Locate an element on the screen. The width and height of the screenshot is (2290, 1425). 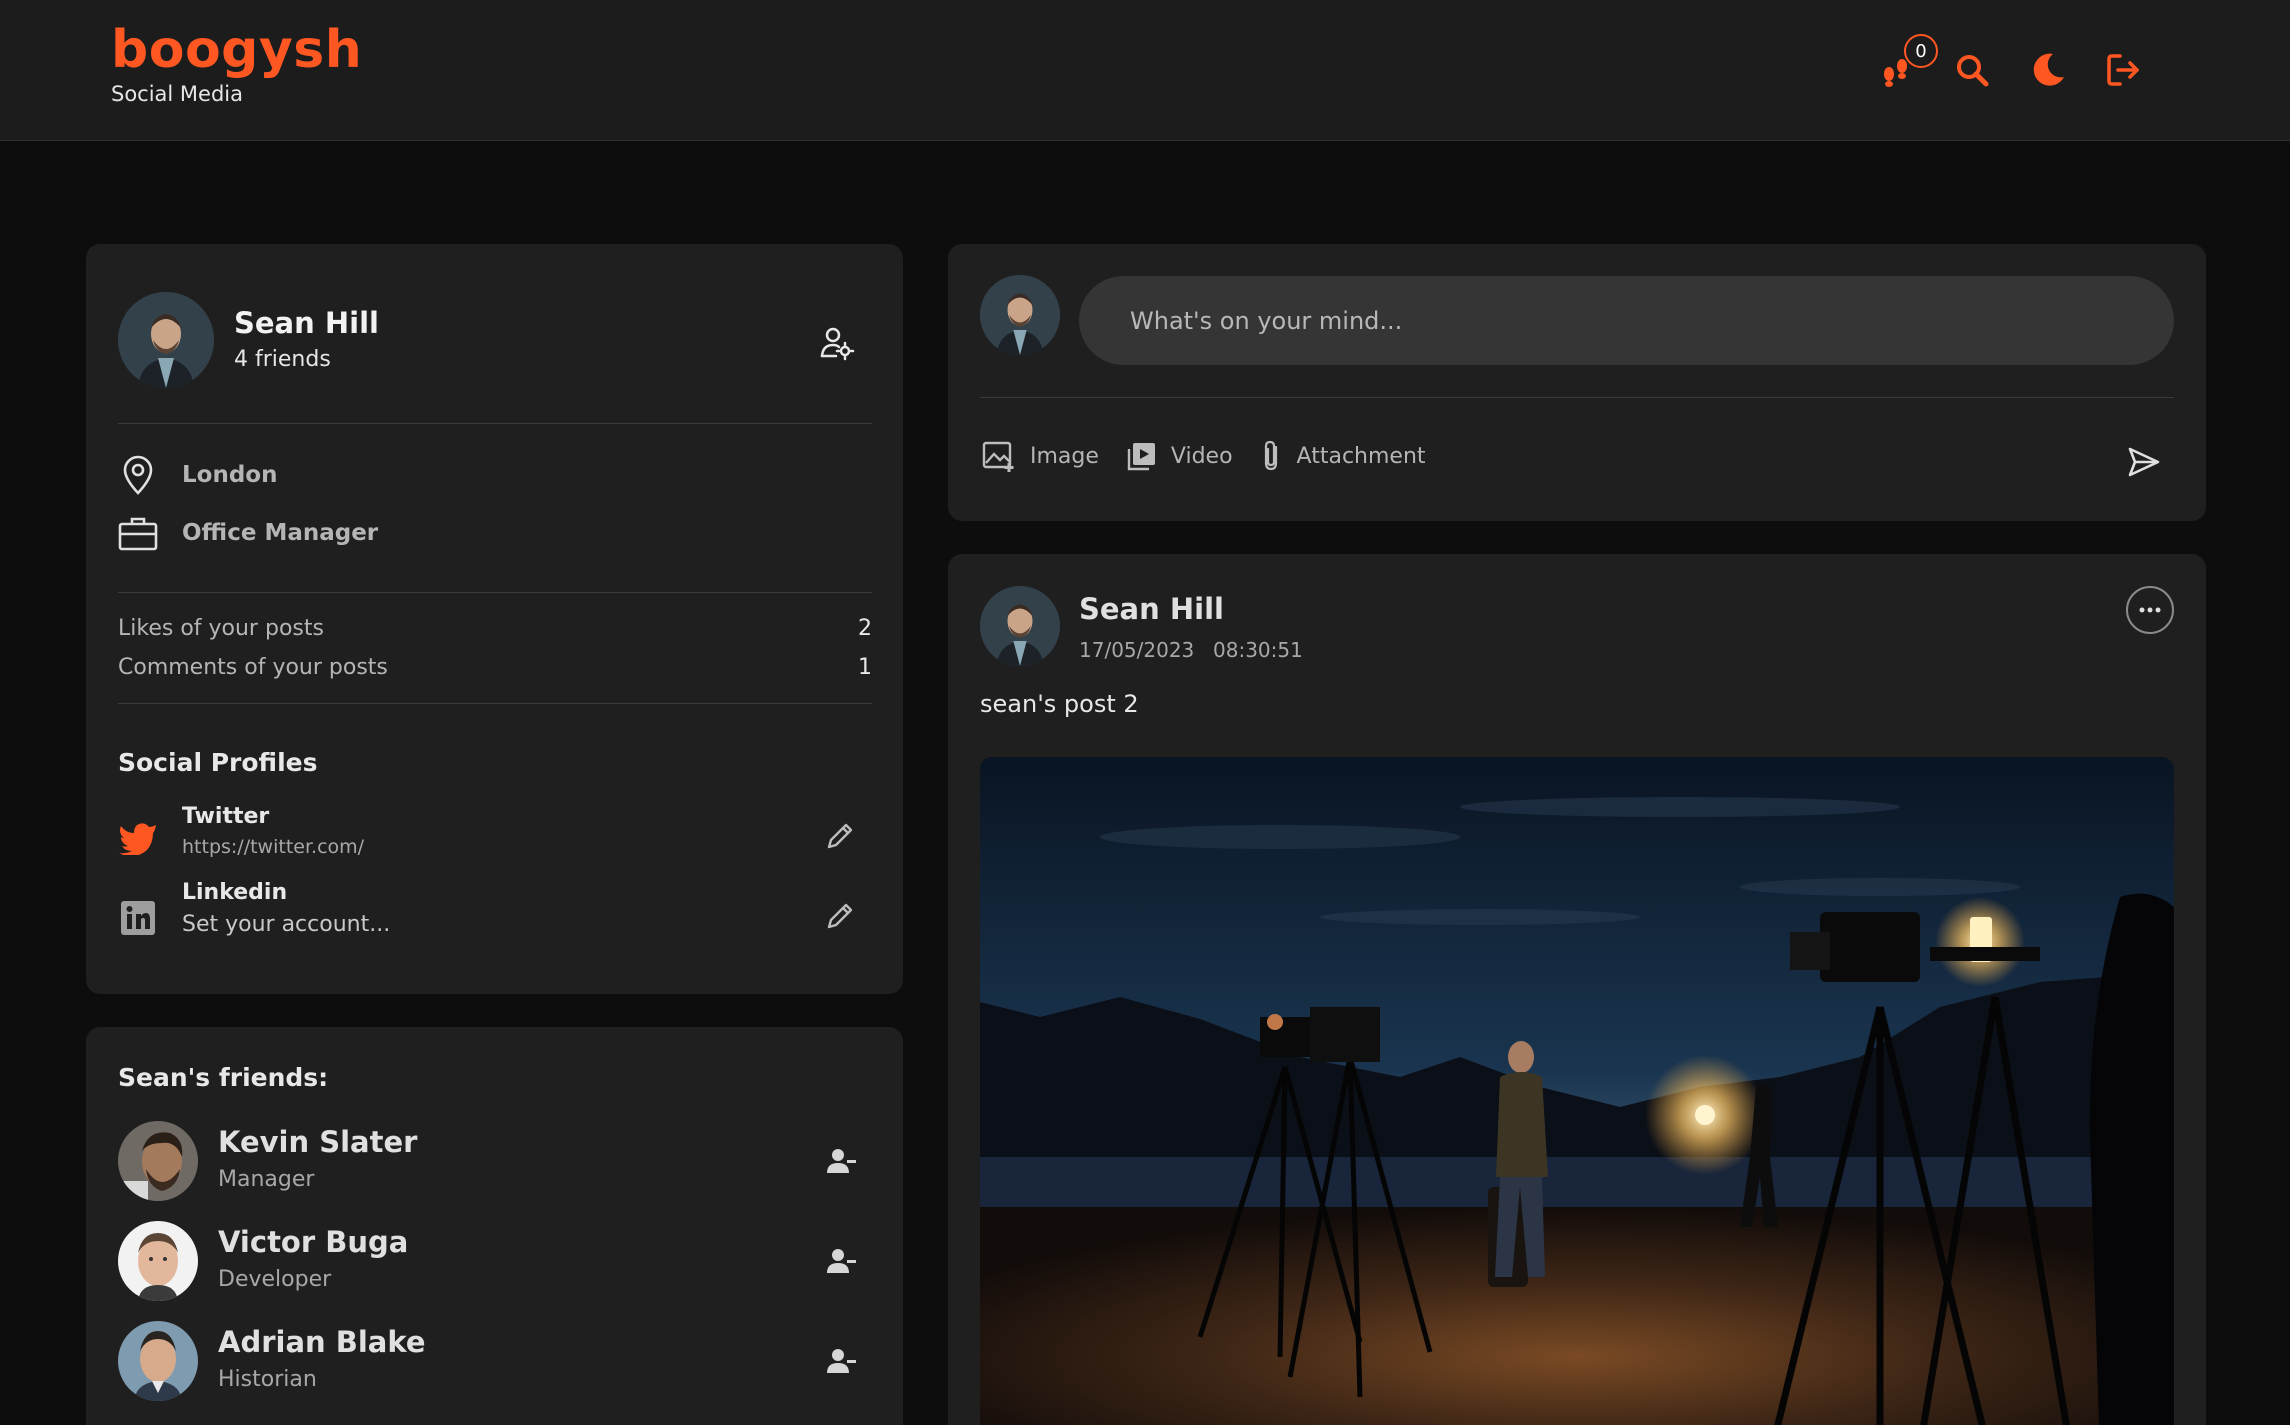
comments-stat-label: Comments of your posts is located at coordinates (253, 667).